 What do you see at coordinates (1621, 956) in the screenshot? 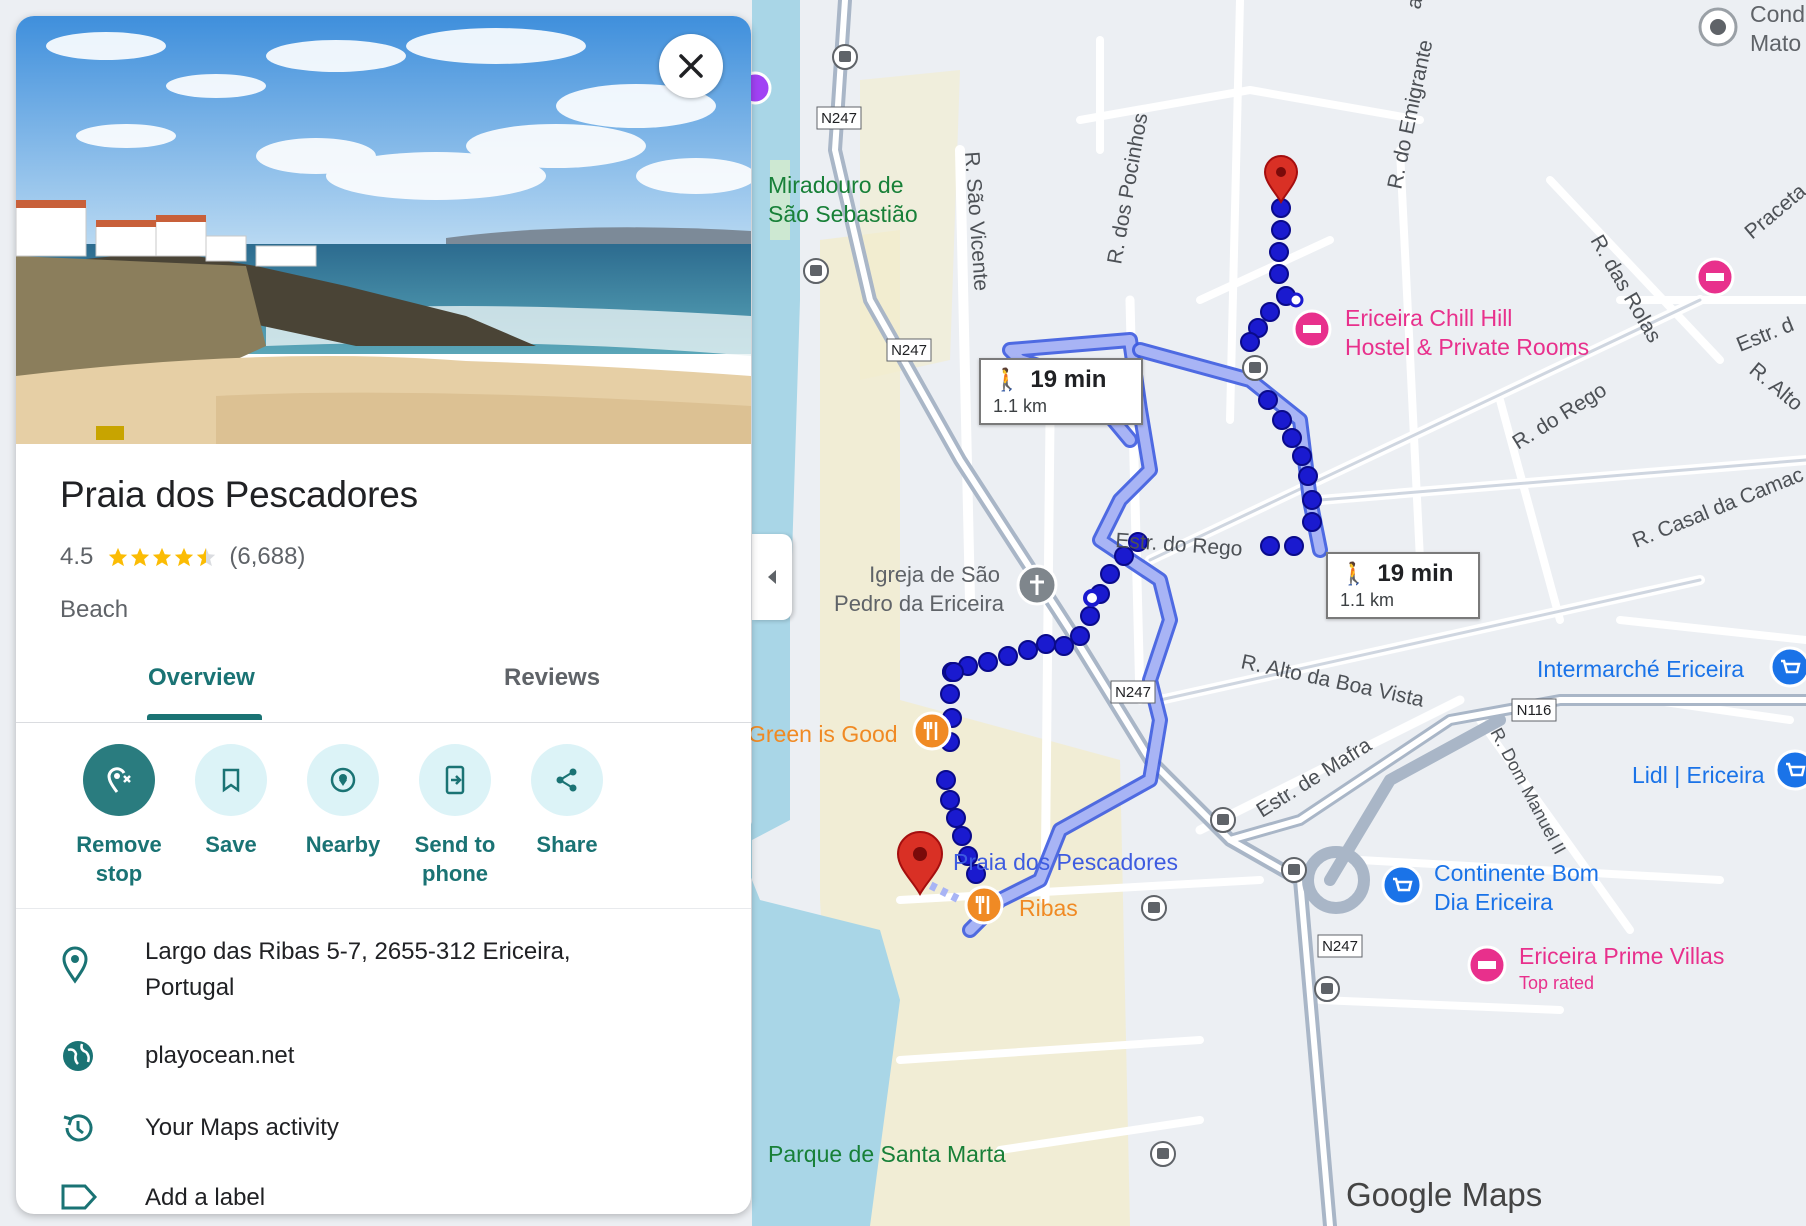
I see `poi-prime-villas: Ericeira Prime Villas` at bounding box center [1621, 956].